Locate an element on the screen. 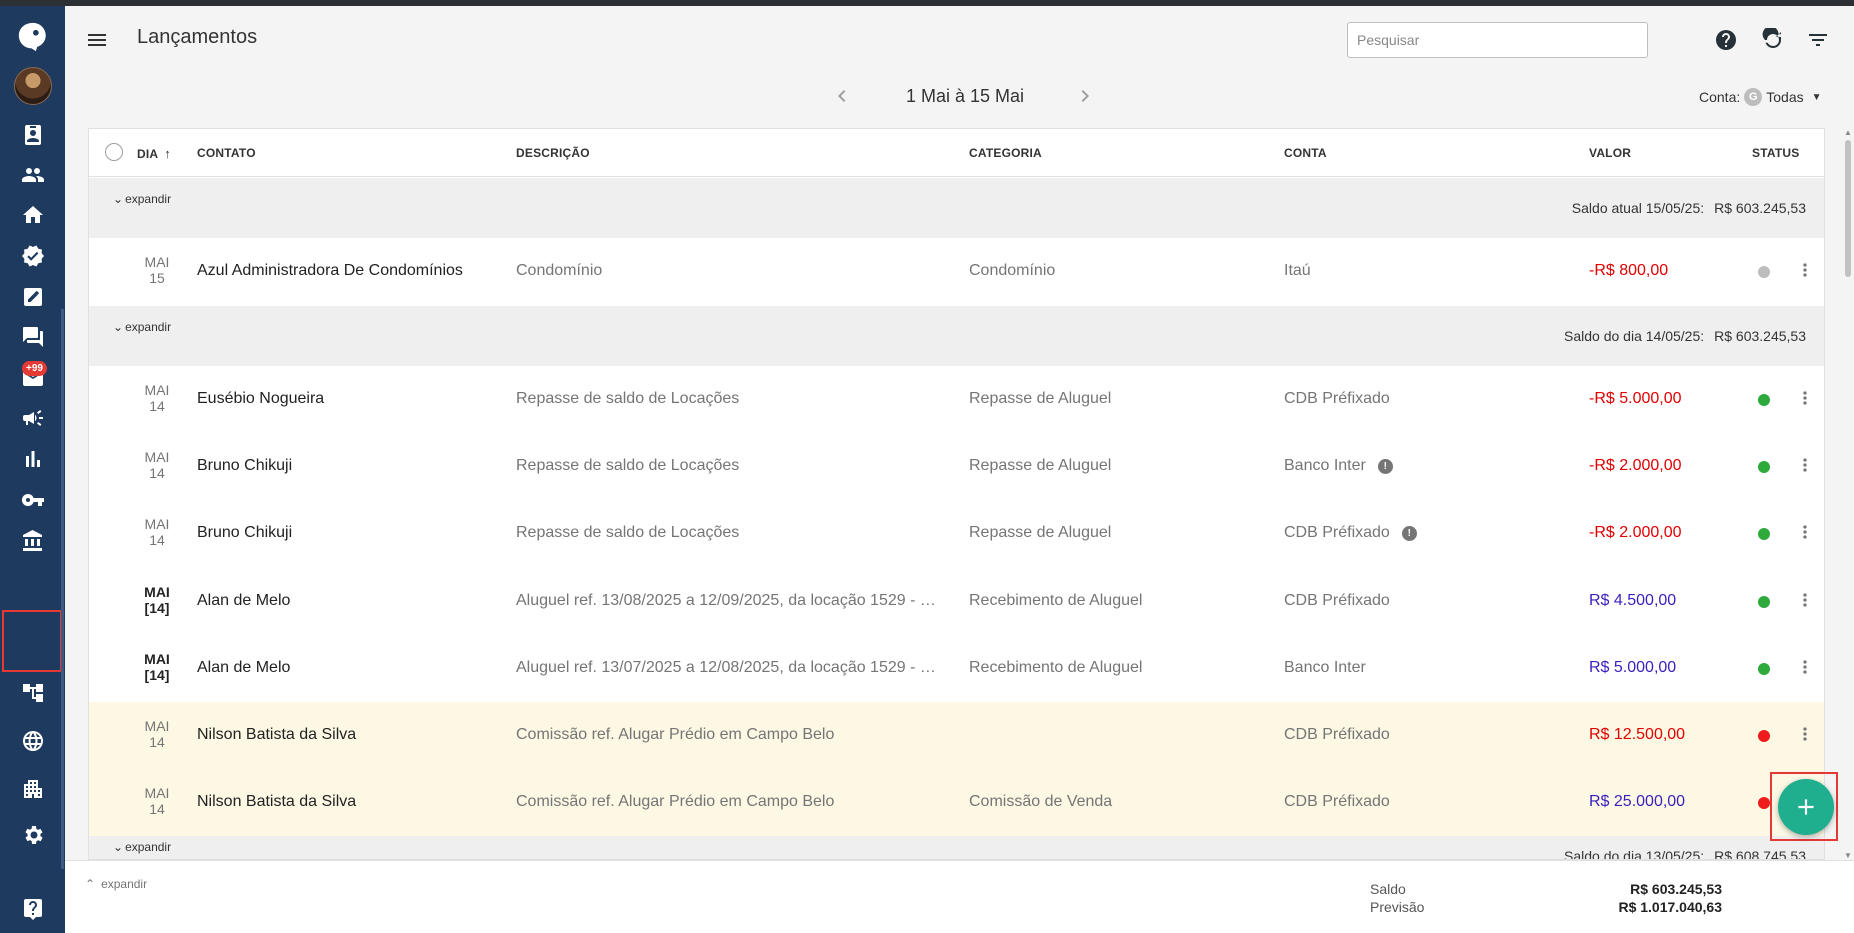  filter-icon is located at coordinates (1818, 40).